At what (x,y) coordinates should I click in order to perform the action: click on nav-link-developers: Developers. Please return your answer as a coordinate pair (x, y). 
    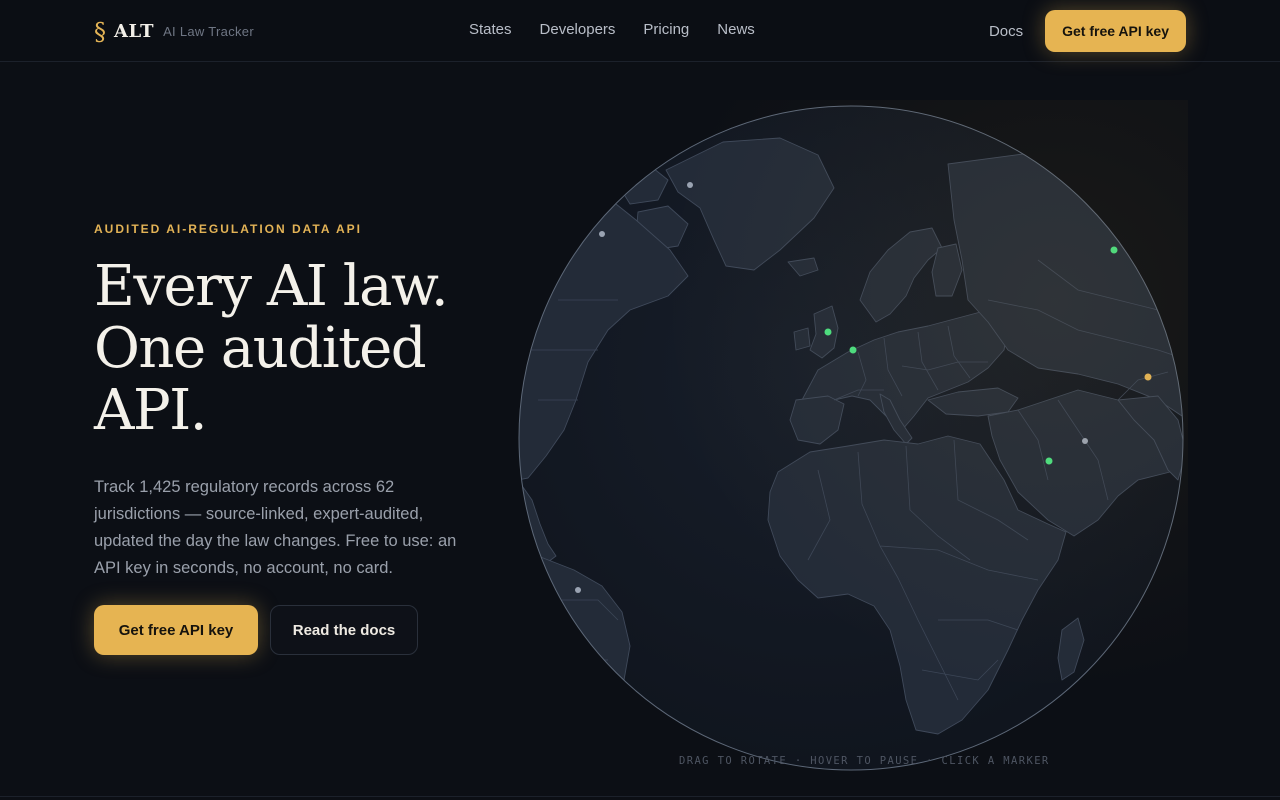
    Looking at the image, I should click on (578, 29).